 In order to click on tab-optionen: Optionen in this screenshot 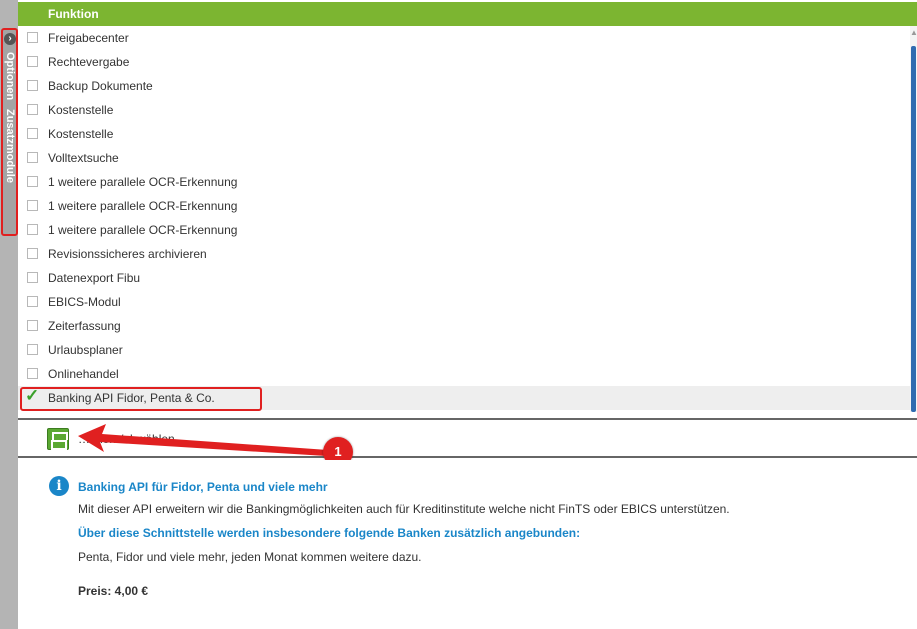, I will do `click(10, 76)`.